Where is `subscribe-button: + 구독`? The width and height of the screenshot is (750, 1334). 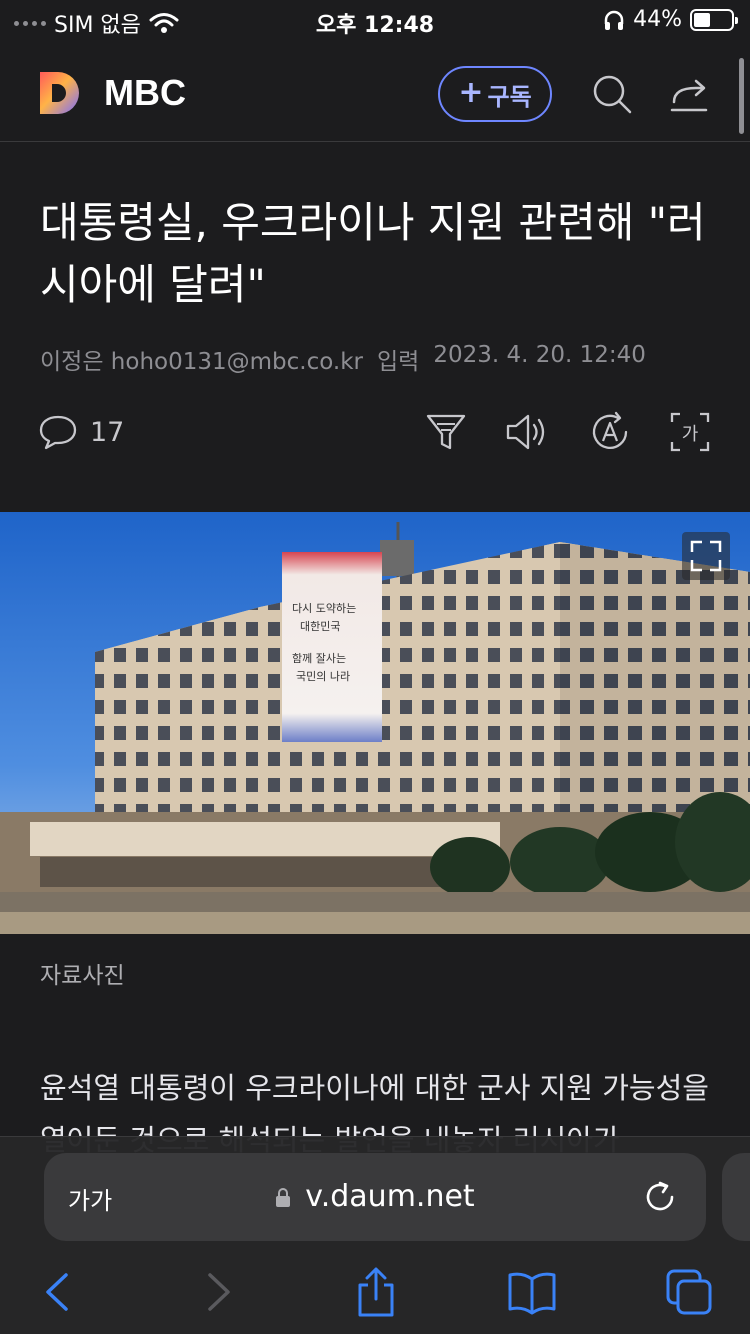 subscribe-button: + 구독 is located at coordinates (495, 94).